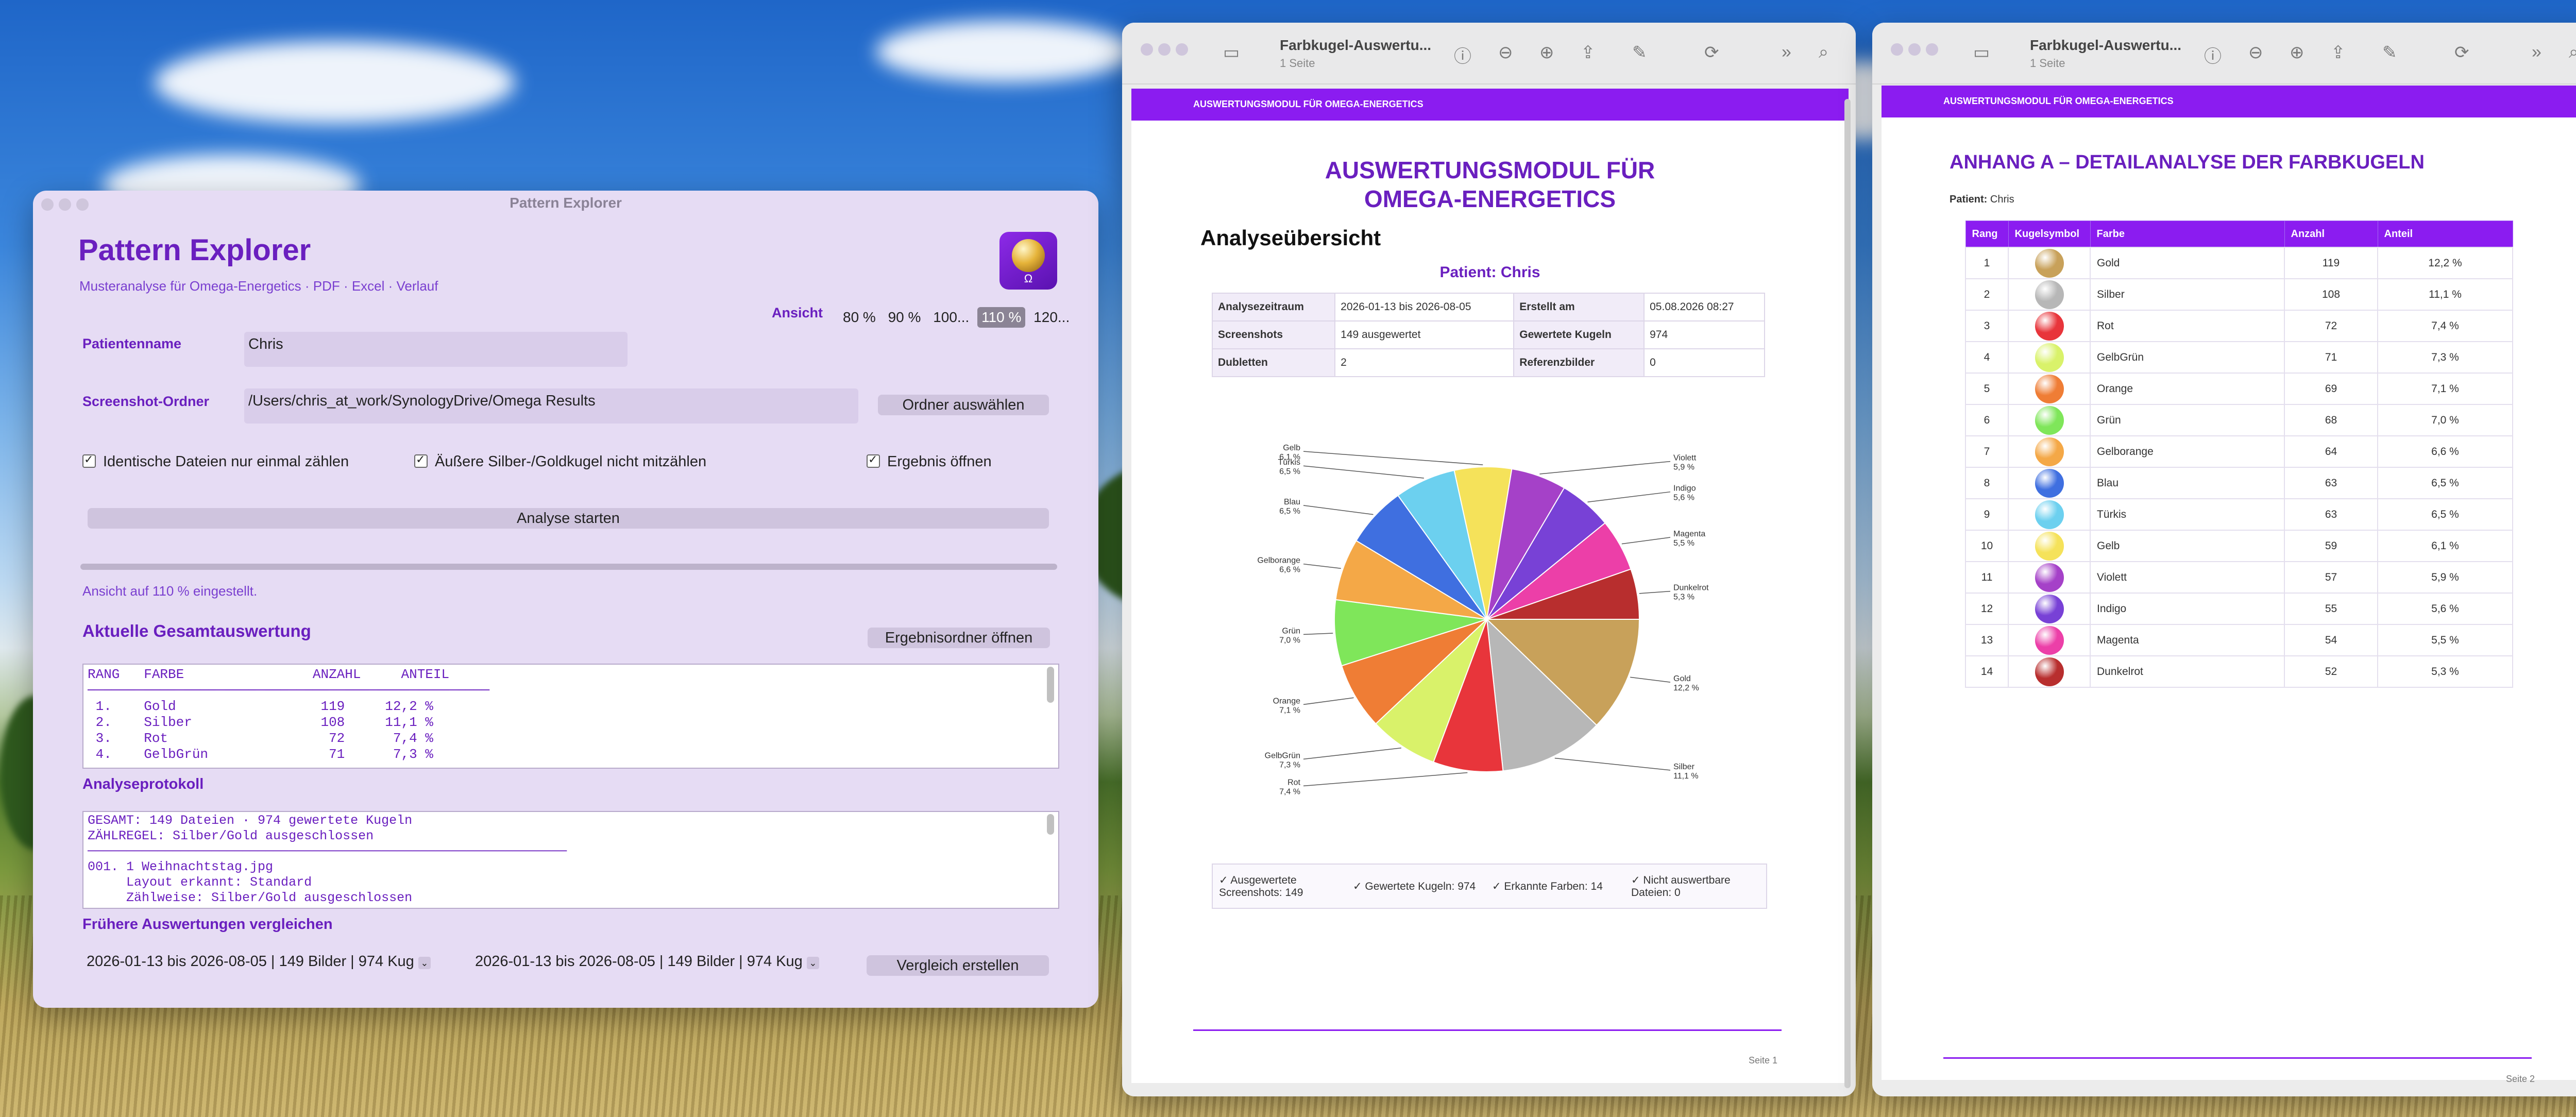 This screenshot has height=1117, width=2576. Describe the element at coordinates (215, 461) in the screenshot. I see `dedupe-checkbox: Identische Dateien nur einmal zählen` at that location.